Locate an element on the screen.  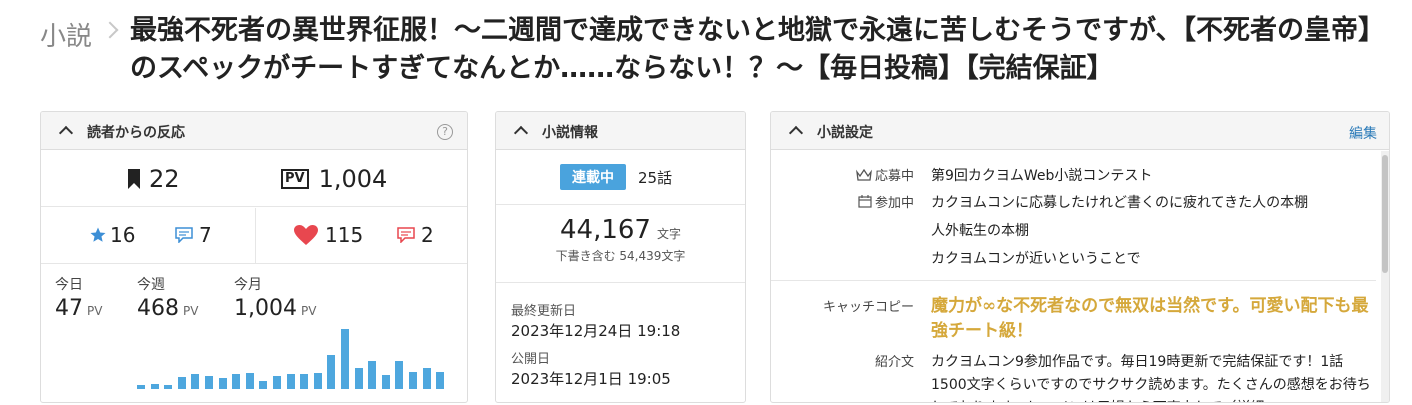
pv-week-label: 今週 is located at coordinates (151, 285).